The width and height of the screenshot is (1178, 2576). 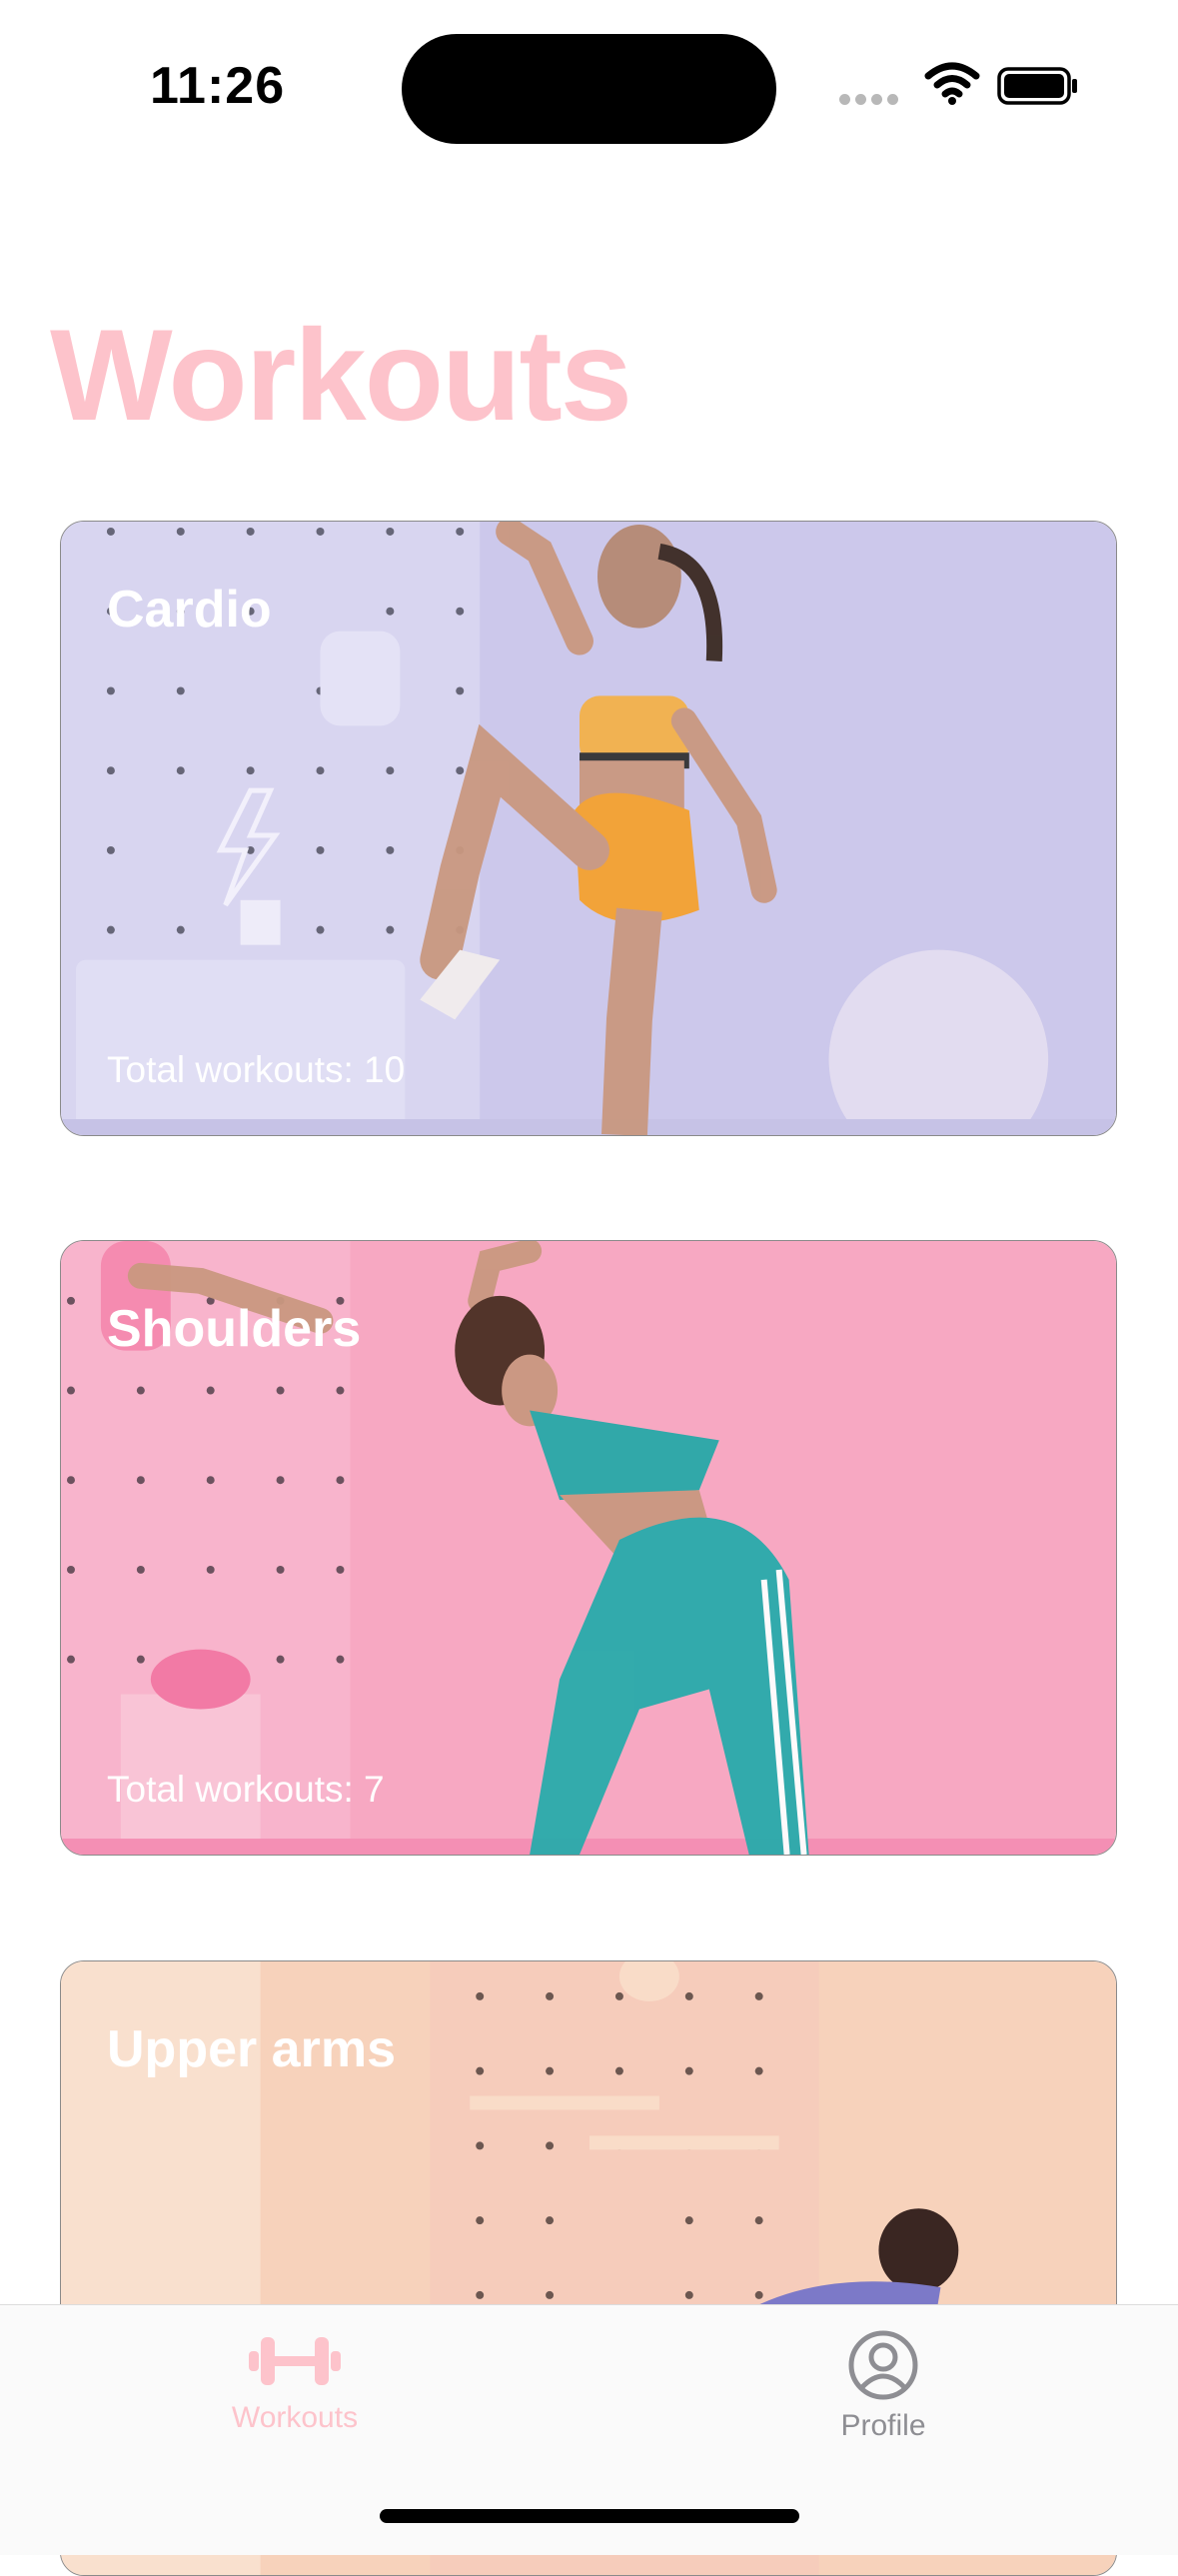 What do you see at coordinates (883, 2365) in the screenshot?
I see `person-circle-icon` at bounding box center [883, 2365].